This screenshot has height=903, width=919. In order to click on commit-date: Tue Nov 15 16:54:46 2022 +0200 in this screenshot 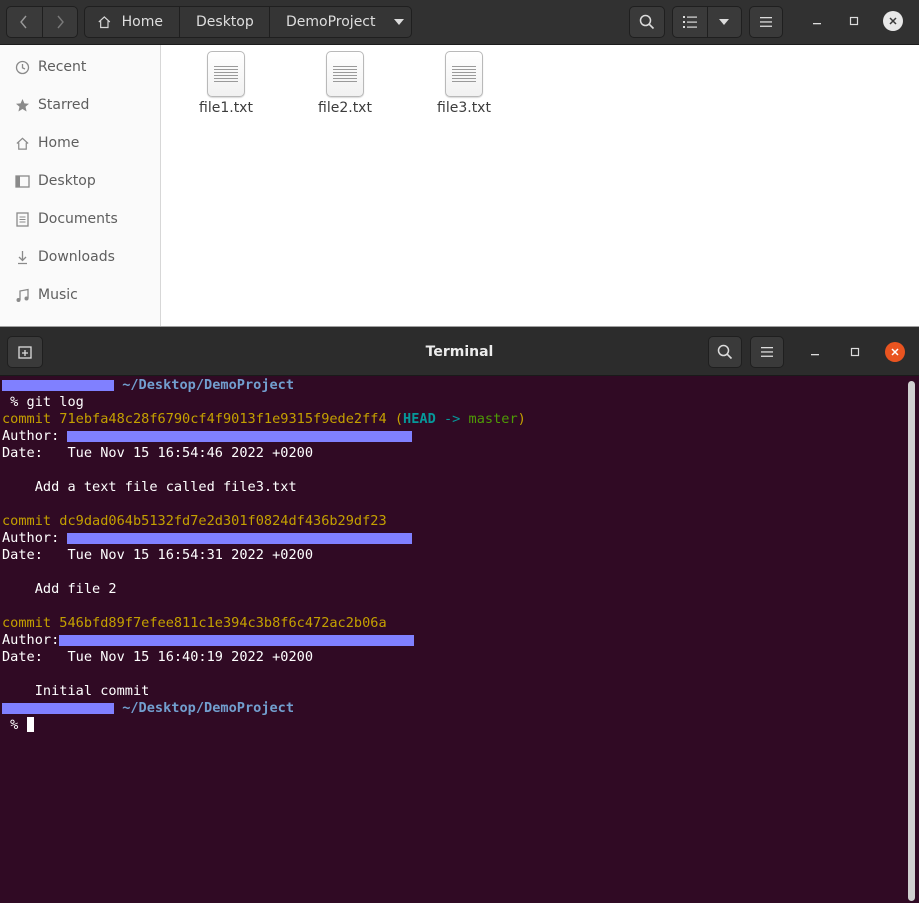, I will do `click(190, 453)`.